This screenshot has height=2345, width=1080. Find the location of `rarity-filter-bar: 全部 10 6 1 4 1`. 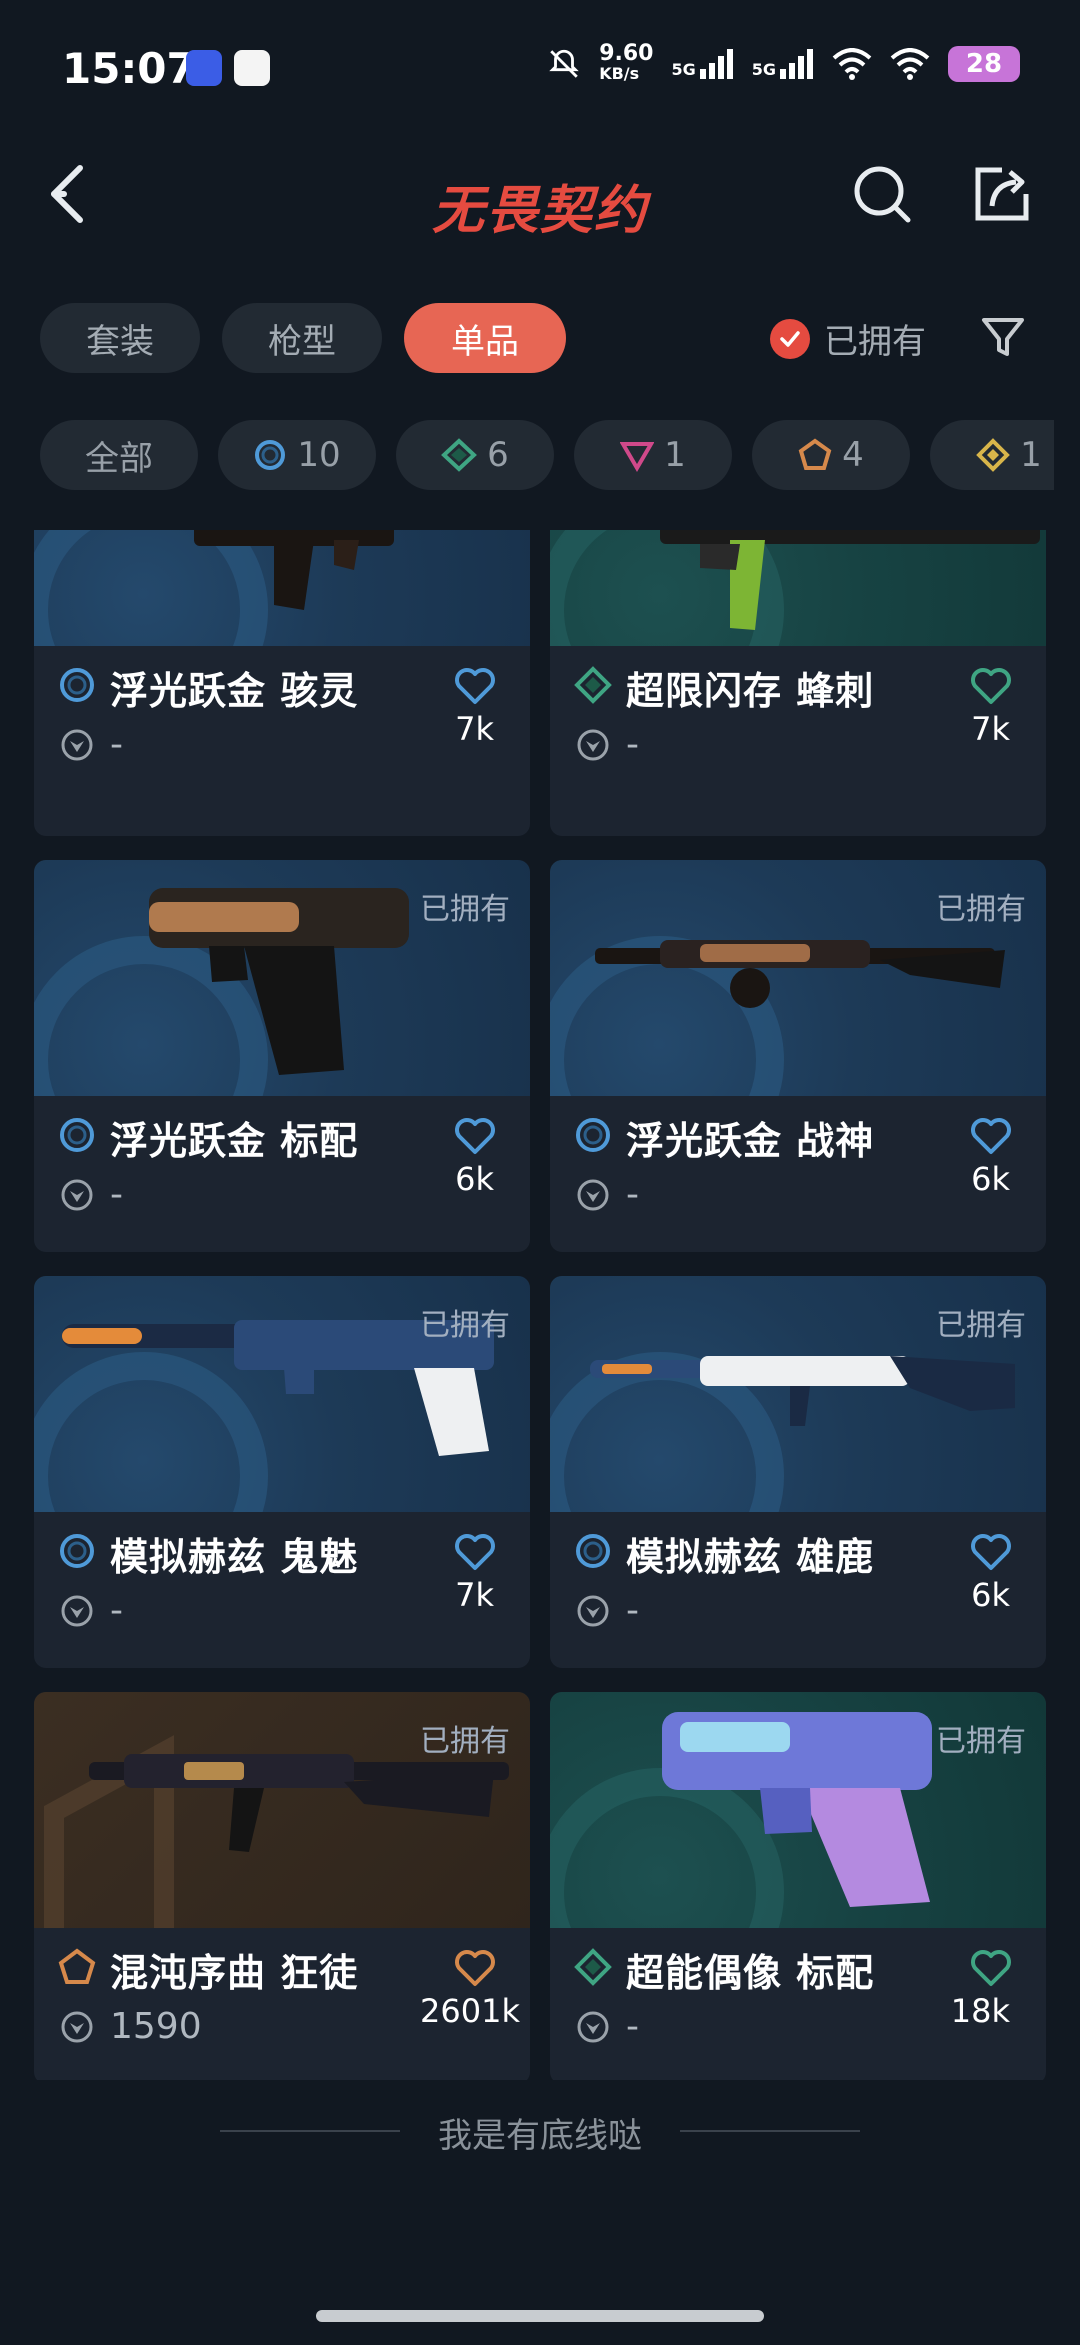

rarity-filter-bar: 全部 10 6 1 4 1 is located at coordinates (547, 455).